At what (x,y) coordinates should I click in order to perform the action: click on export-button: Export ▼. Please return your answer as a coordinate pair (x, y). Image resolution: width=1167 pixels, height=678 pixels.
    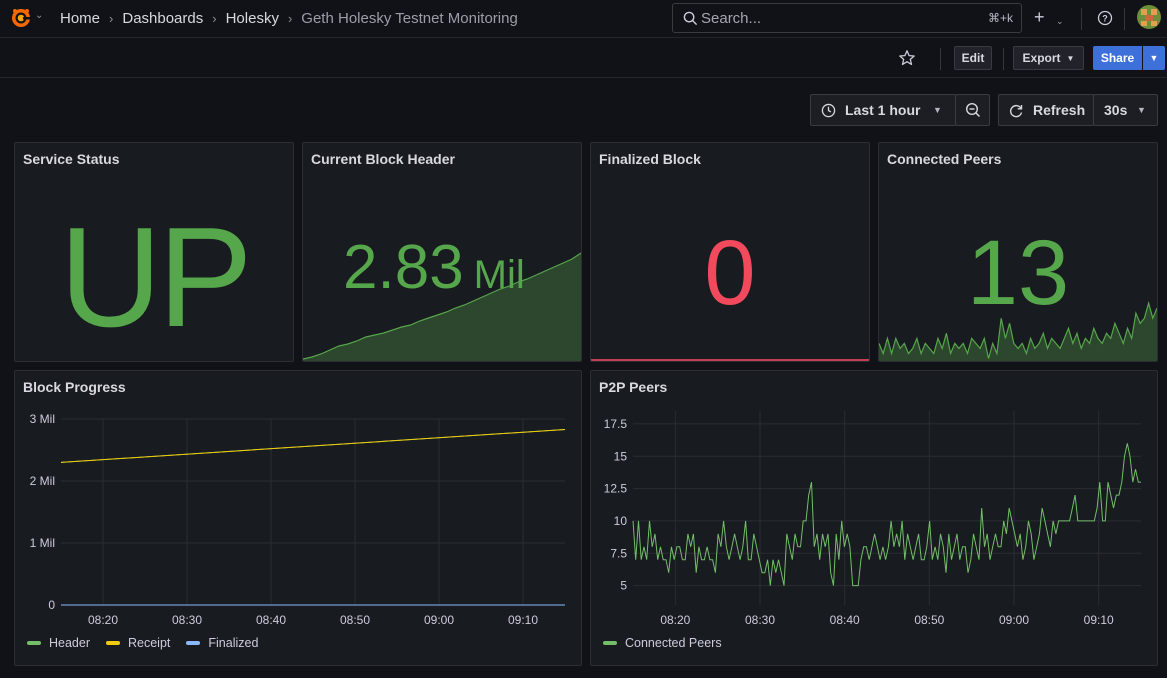
    Looking at the image, I should click on (1048, 58).